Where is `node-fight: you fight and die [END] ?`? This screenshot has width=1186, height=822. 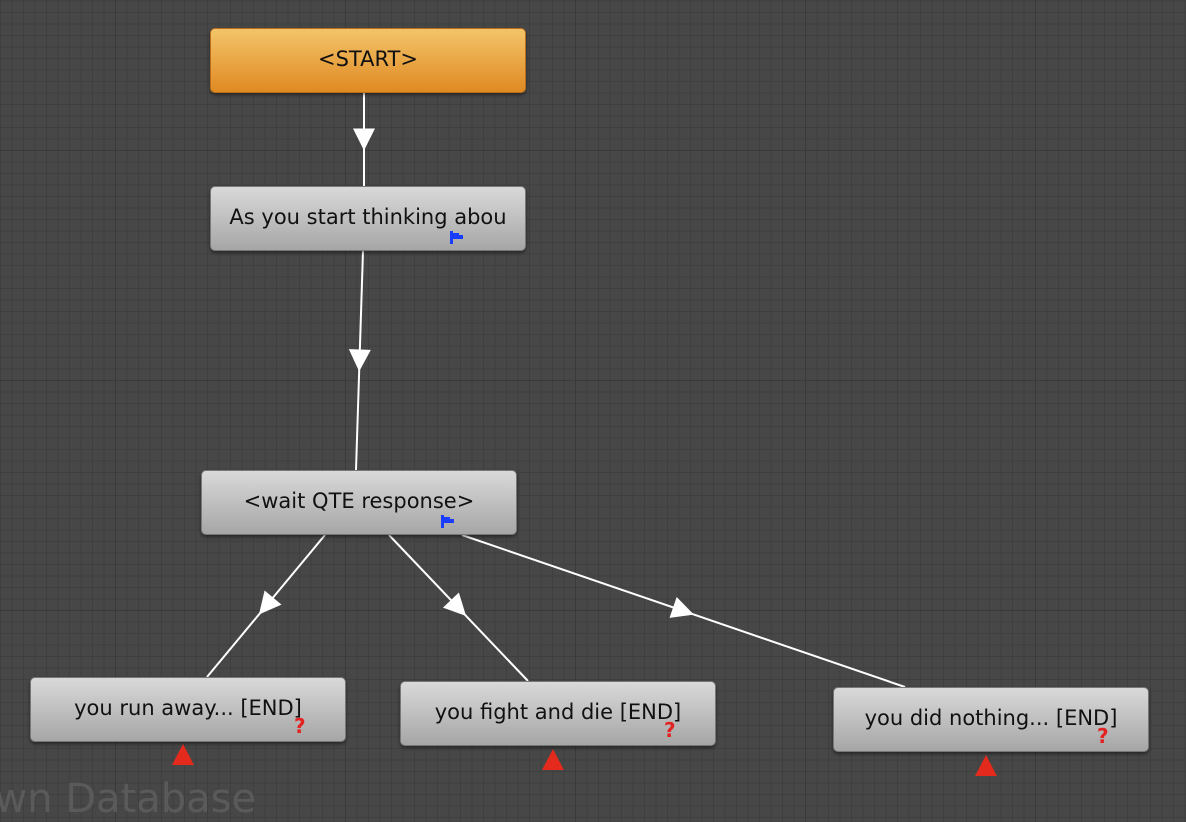 node-fight: you fight and die [END] ? is located at coordinates (558, 713).